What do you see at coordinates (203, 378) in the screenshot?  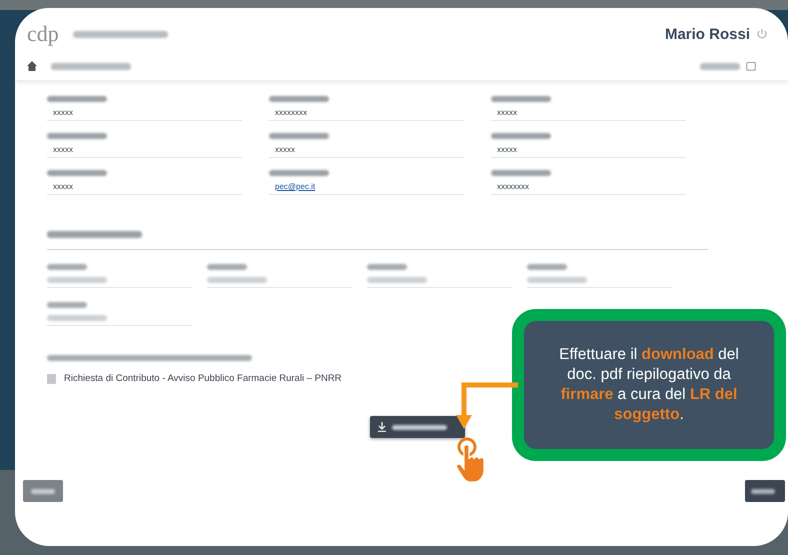 I see `document-title: Richiesta di Contributo - Avviso Pubblico Farmacie Rurali – PNRR` at bounding box center [203, 378].